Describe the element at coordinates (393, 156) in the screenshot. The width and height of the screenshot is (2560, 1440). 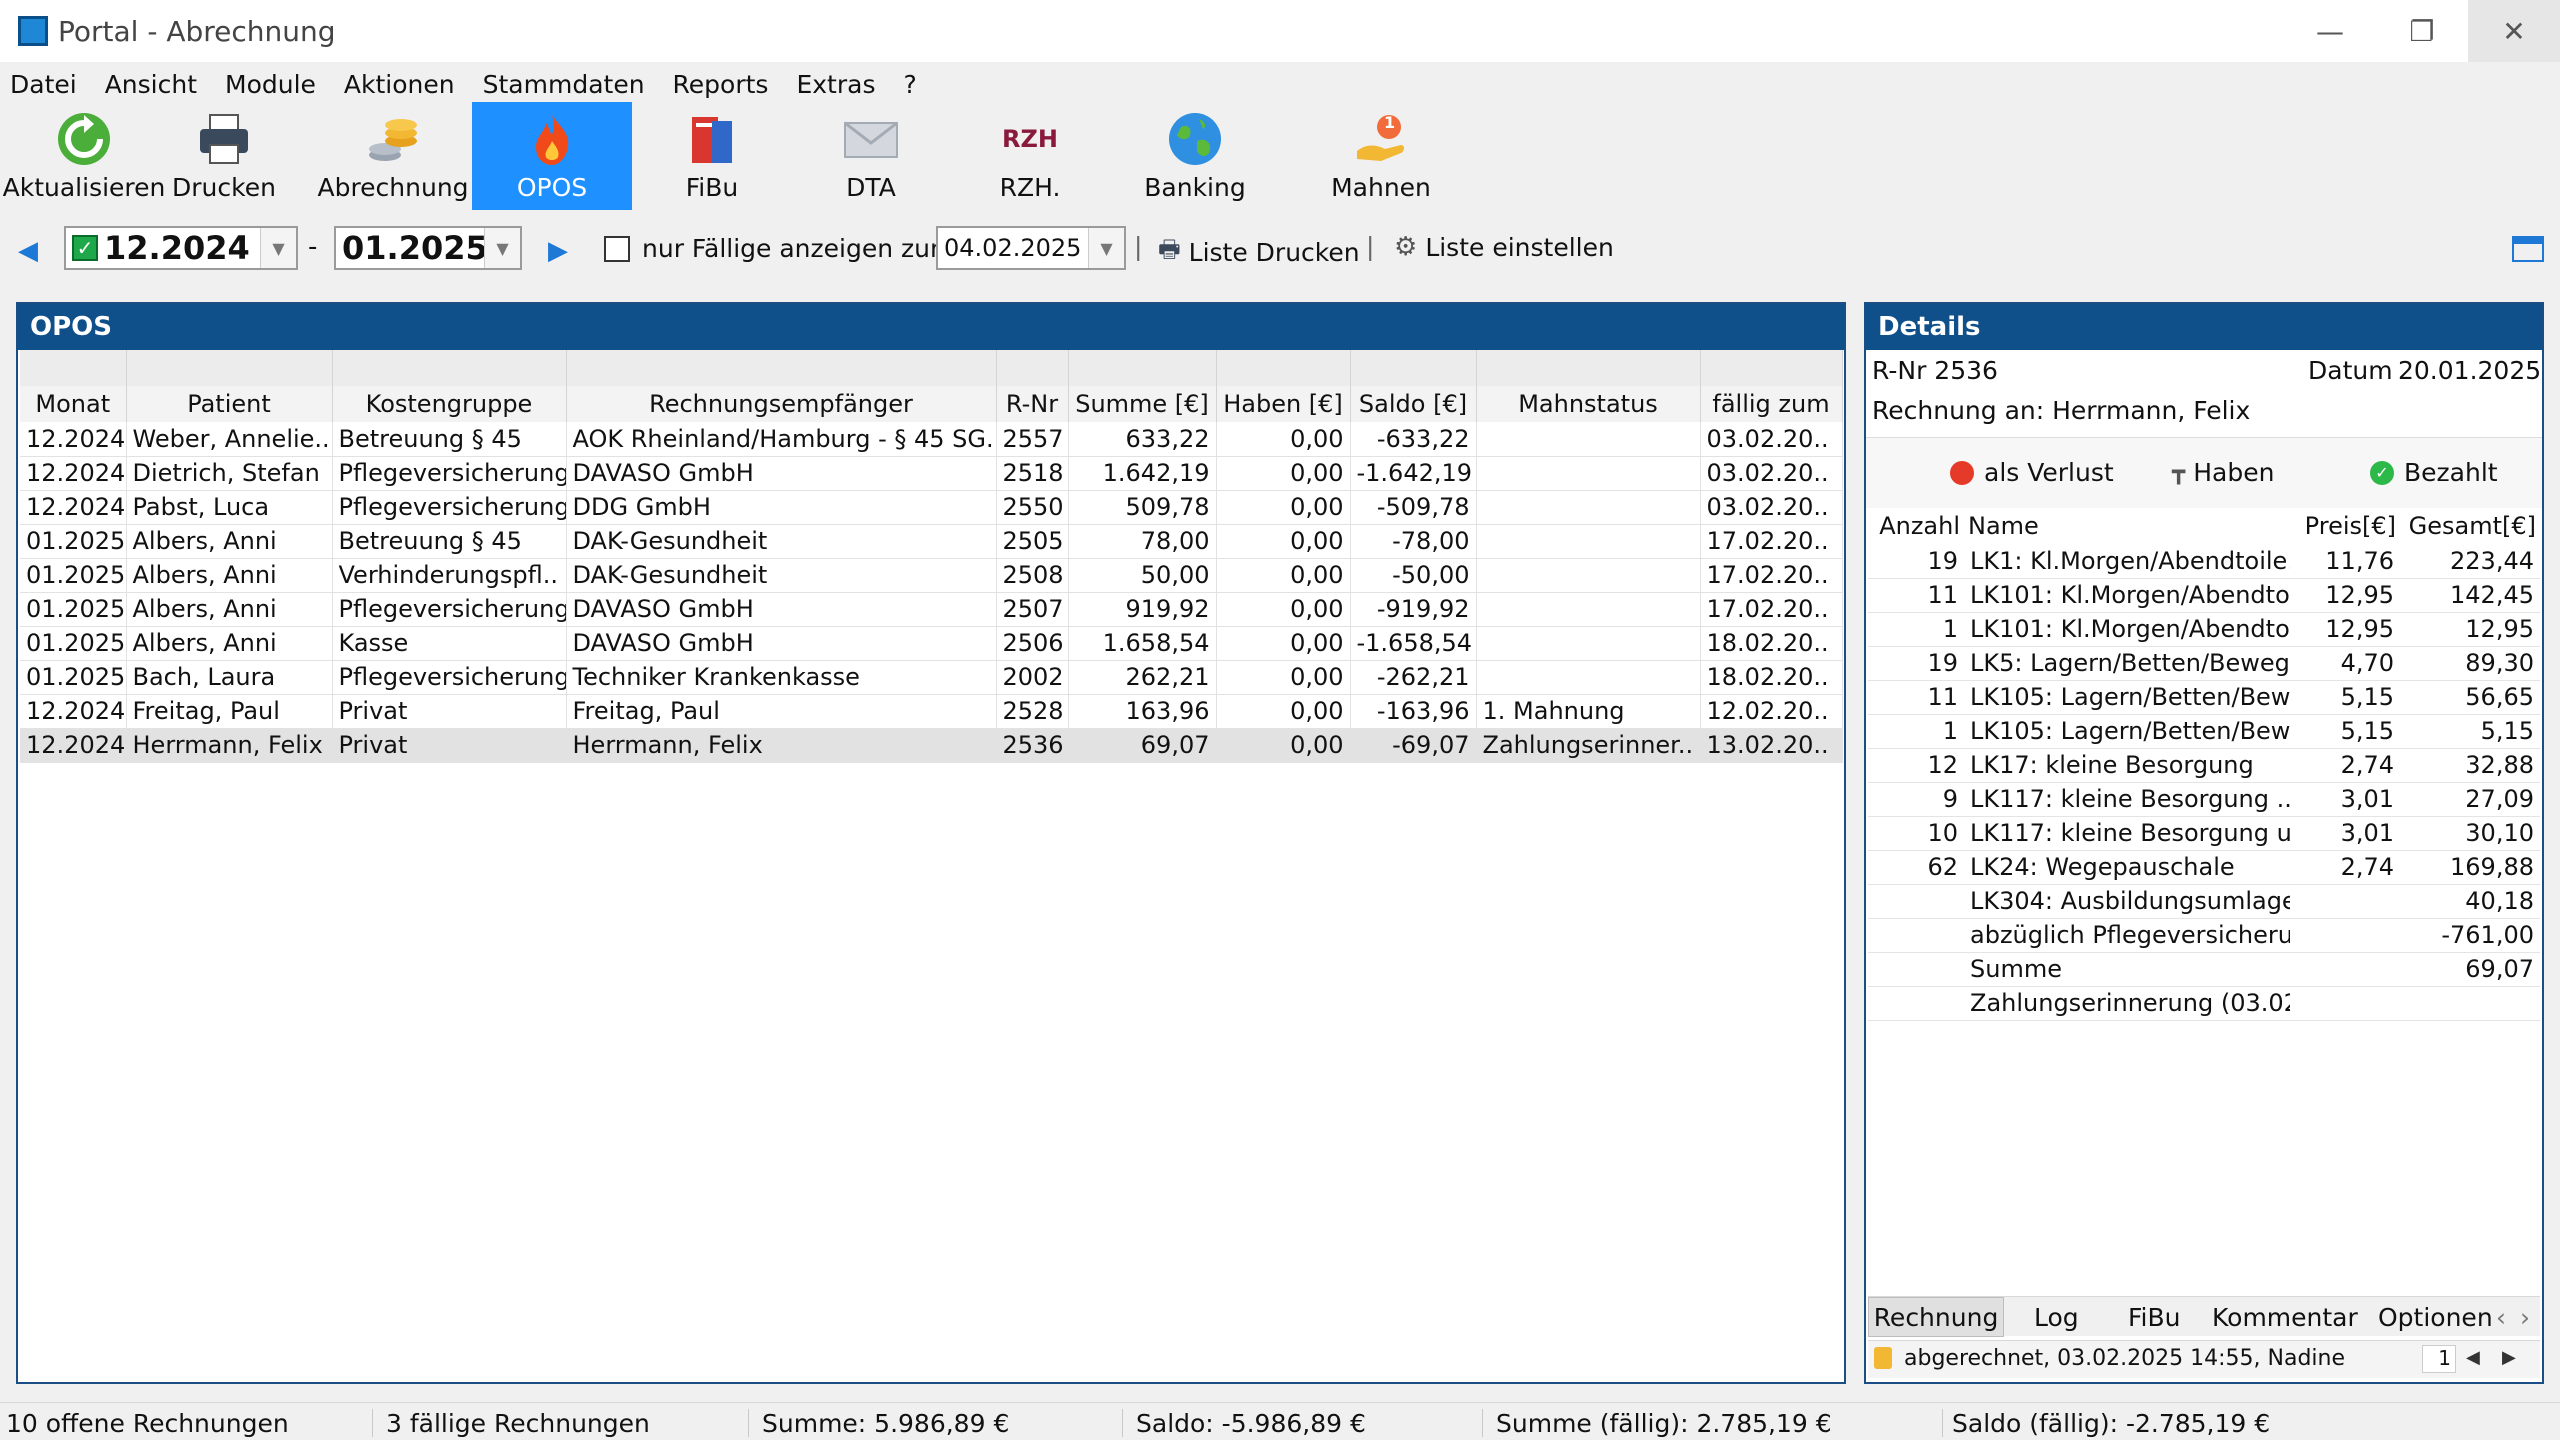
I see `billing-button: Abrechnung` at that location.